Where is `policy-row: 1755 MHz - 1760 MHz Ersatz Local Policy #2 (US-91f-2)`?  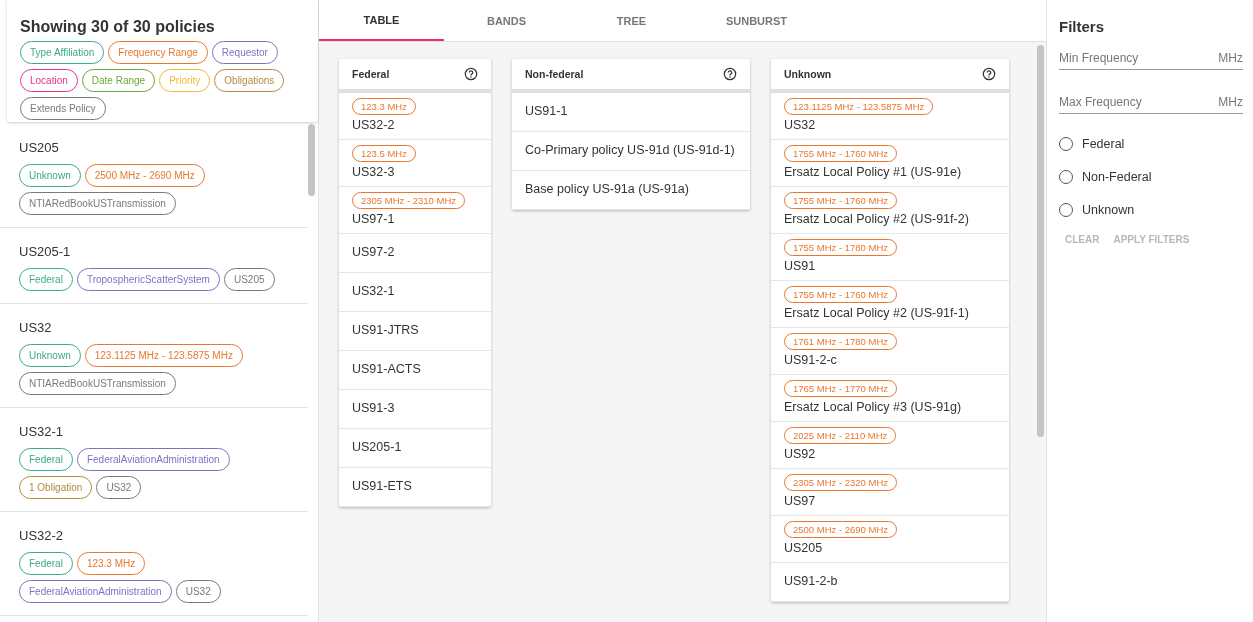 policy-row: 1755 MHz - 1760 MHz Ersatz Local Policy #2 (US-91f-2) is located at coordinates (890, 210).